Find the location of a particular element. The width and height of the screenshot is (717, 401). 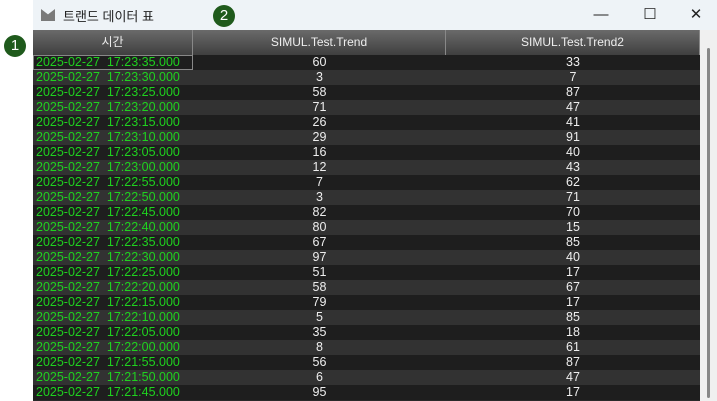

cell-time: 2025-02-27 17:22:40.000 is located at coordinates (113, 227).